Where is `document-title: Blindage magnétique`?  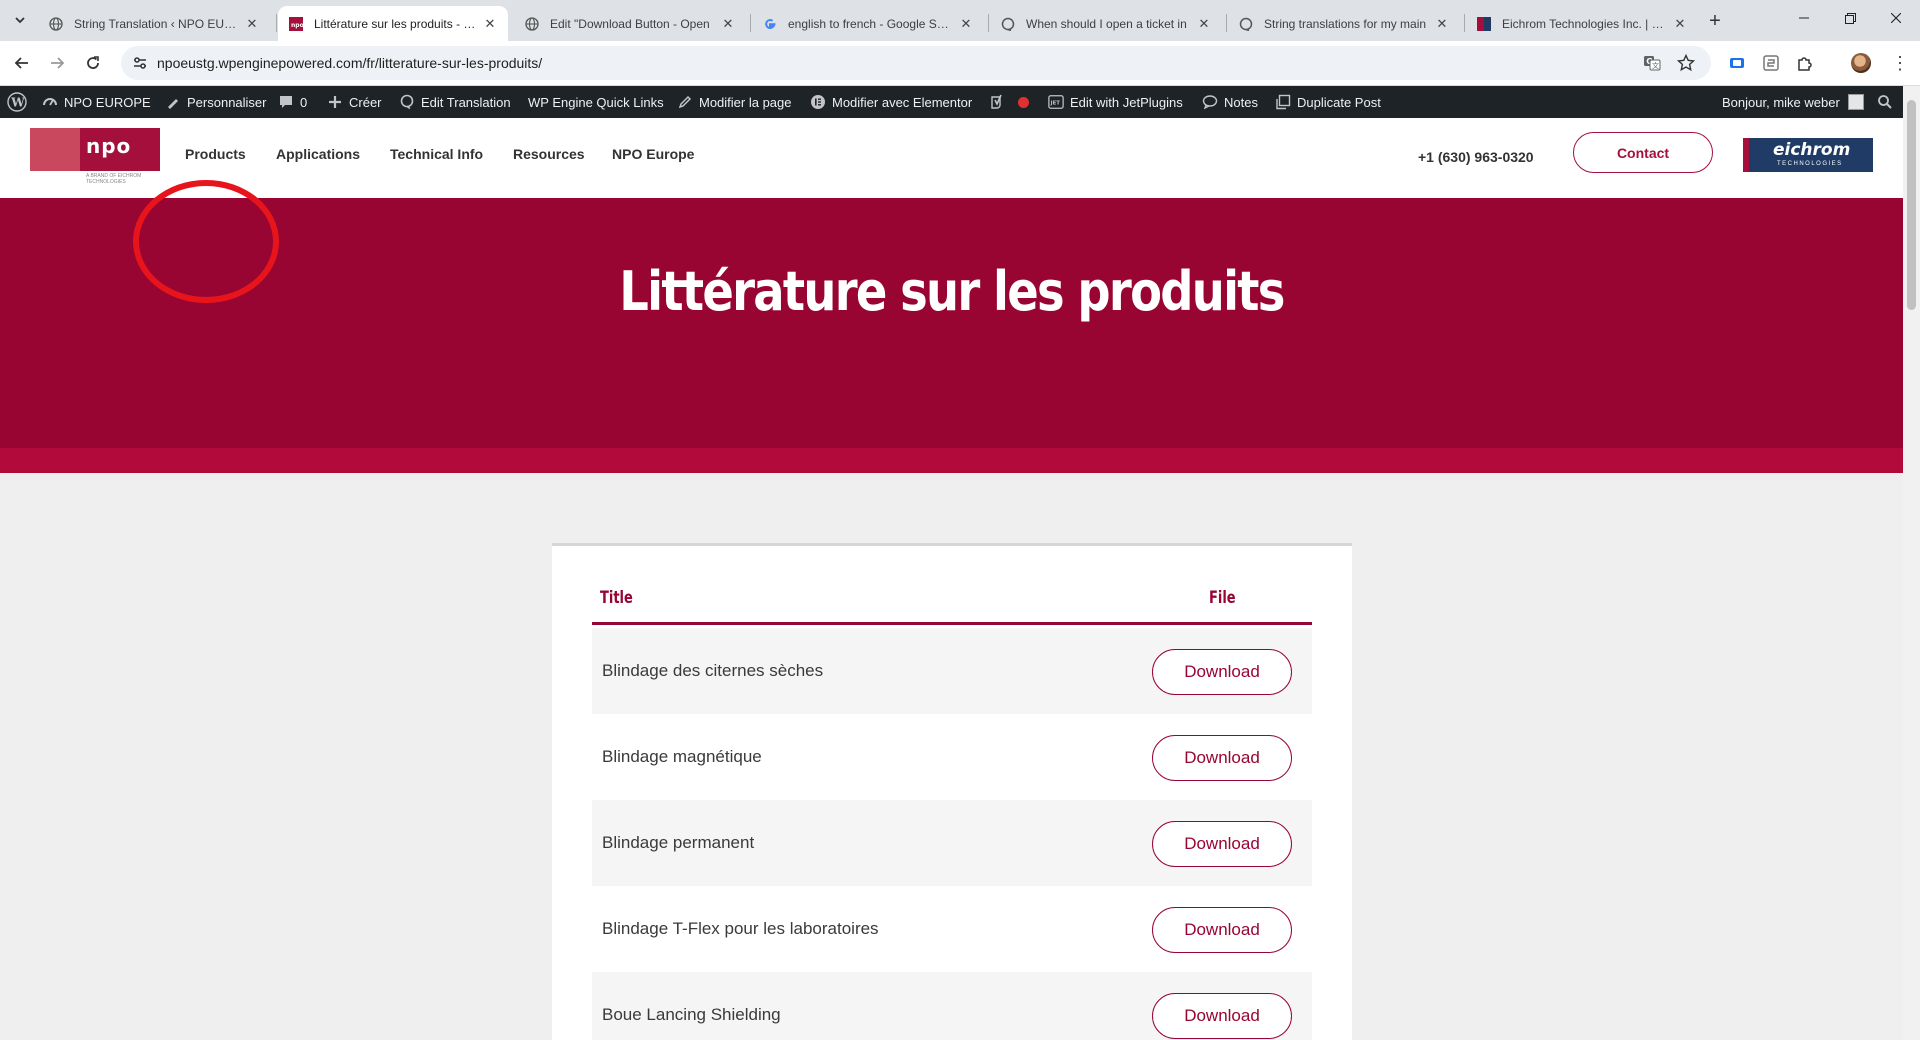 document-title: Blindage magnétique is located at coordinates (682, 756).